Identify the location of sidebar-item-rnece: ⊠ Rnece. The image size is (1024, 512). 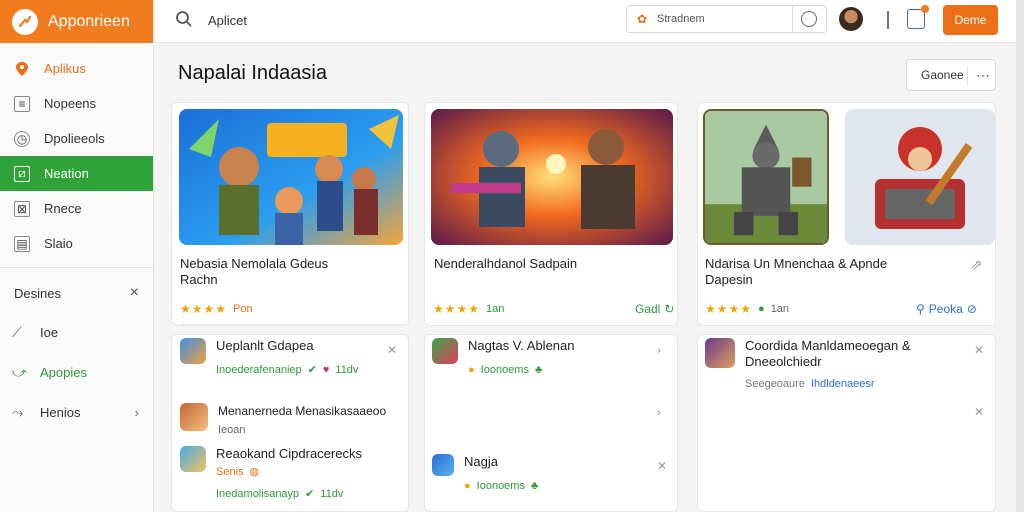
(76, 208).